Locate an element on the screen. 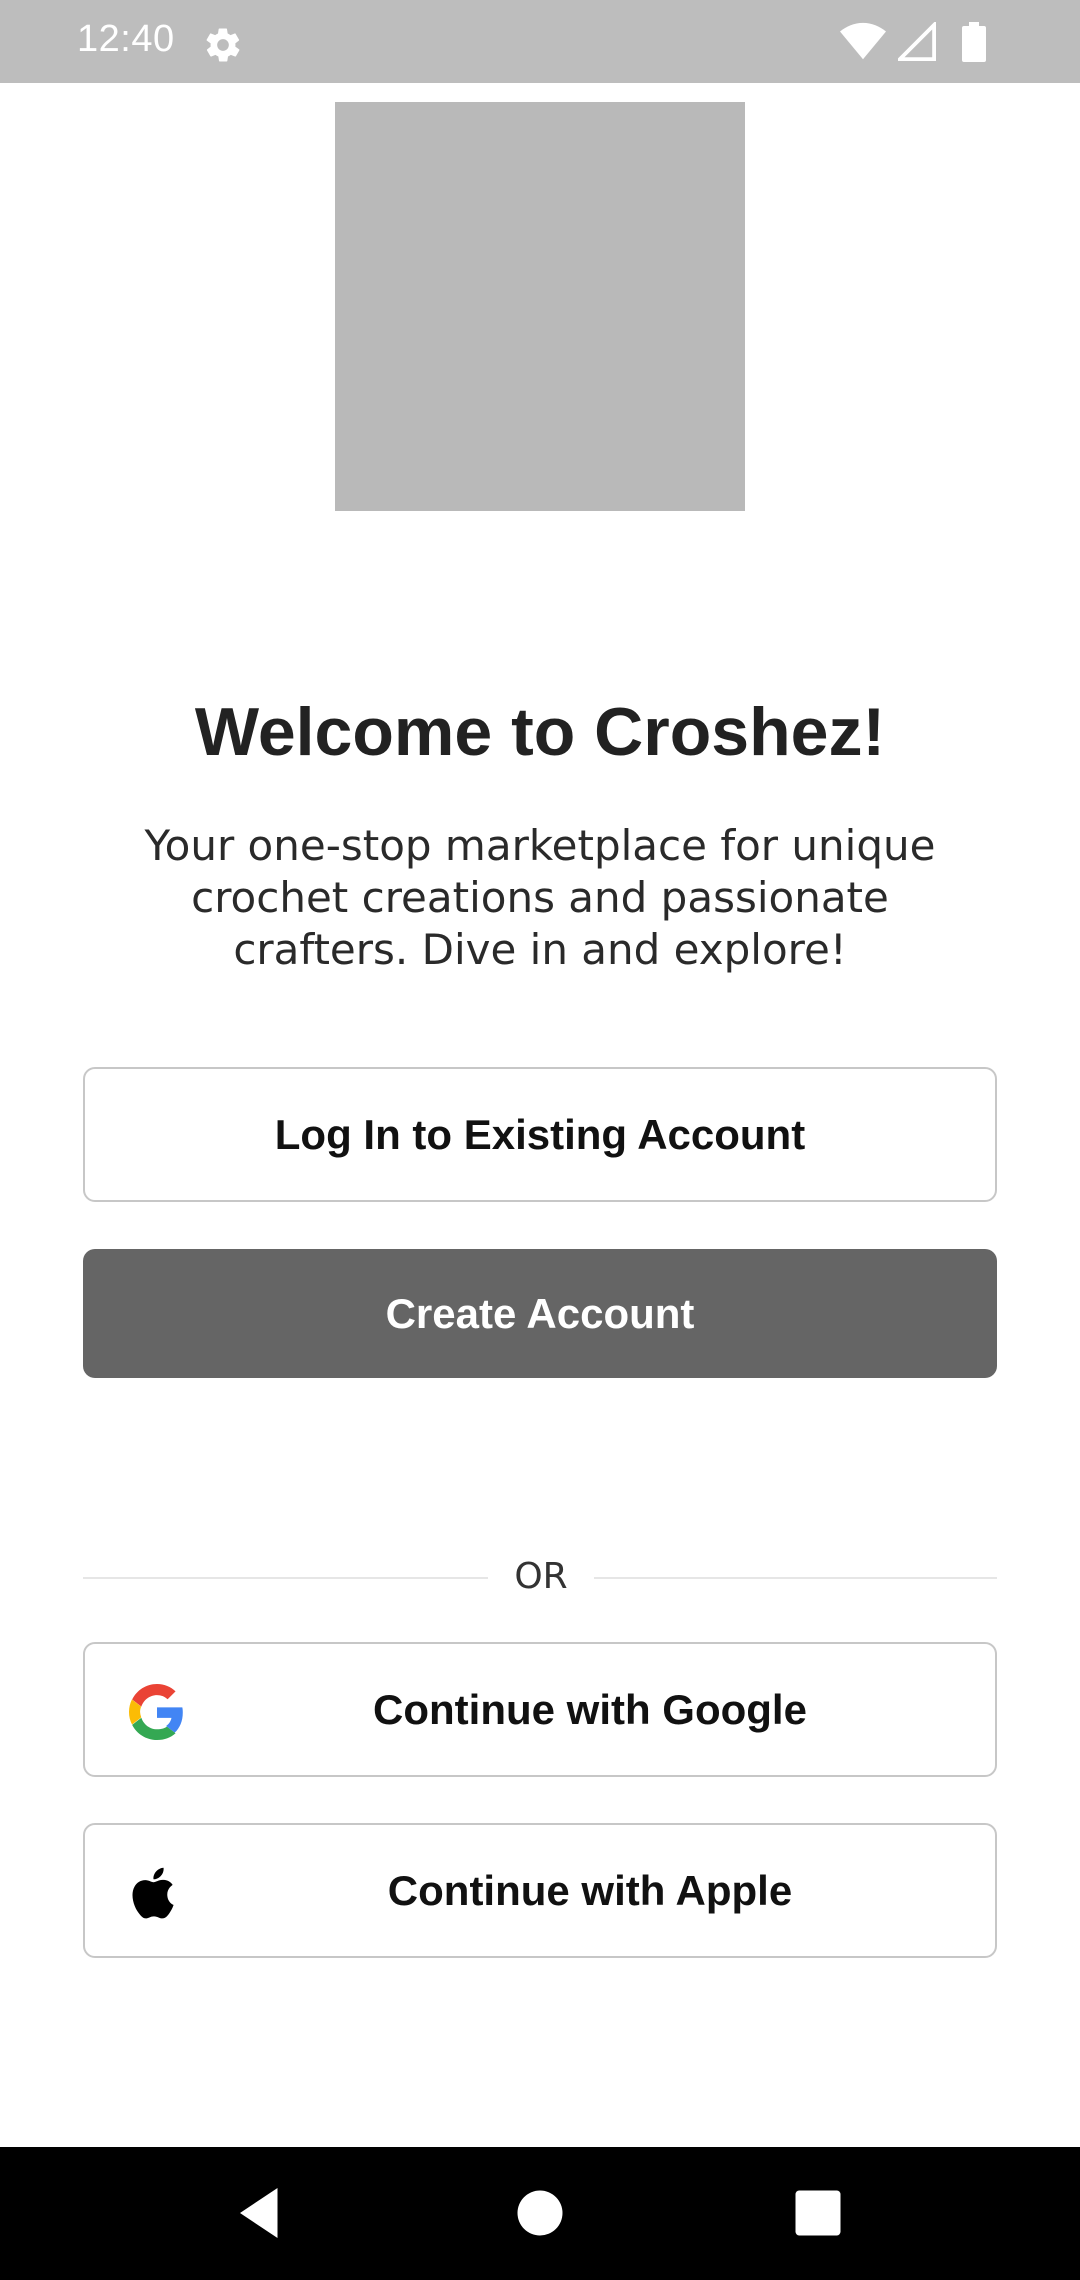  create-account-button: Create Account is located at coordinates (540, 1313).